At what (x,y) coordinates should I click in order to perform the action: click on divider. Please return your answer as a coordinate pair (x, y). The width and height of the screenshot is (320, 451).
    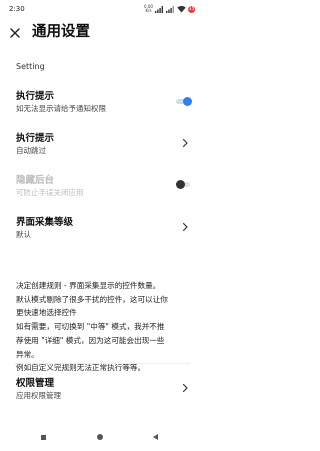
    Looking at the image, I should click on (102, 363).